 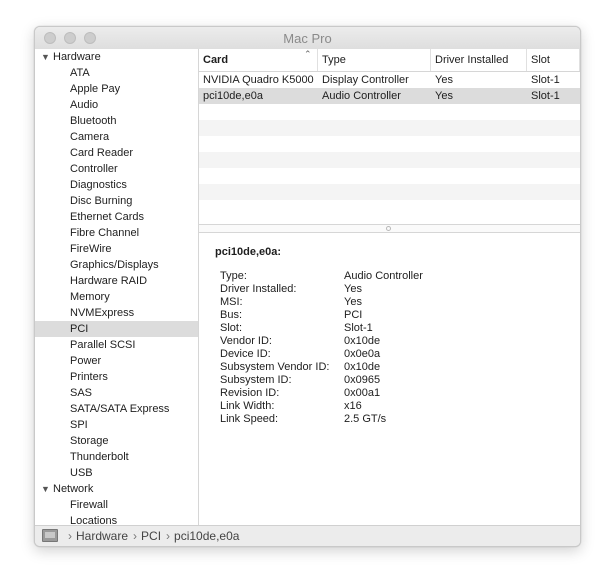 What do you see at coordinates (247, 406) in the screenshot?
I see `property-key: Link Width:` at bounding box center [247, 406].